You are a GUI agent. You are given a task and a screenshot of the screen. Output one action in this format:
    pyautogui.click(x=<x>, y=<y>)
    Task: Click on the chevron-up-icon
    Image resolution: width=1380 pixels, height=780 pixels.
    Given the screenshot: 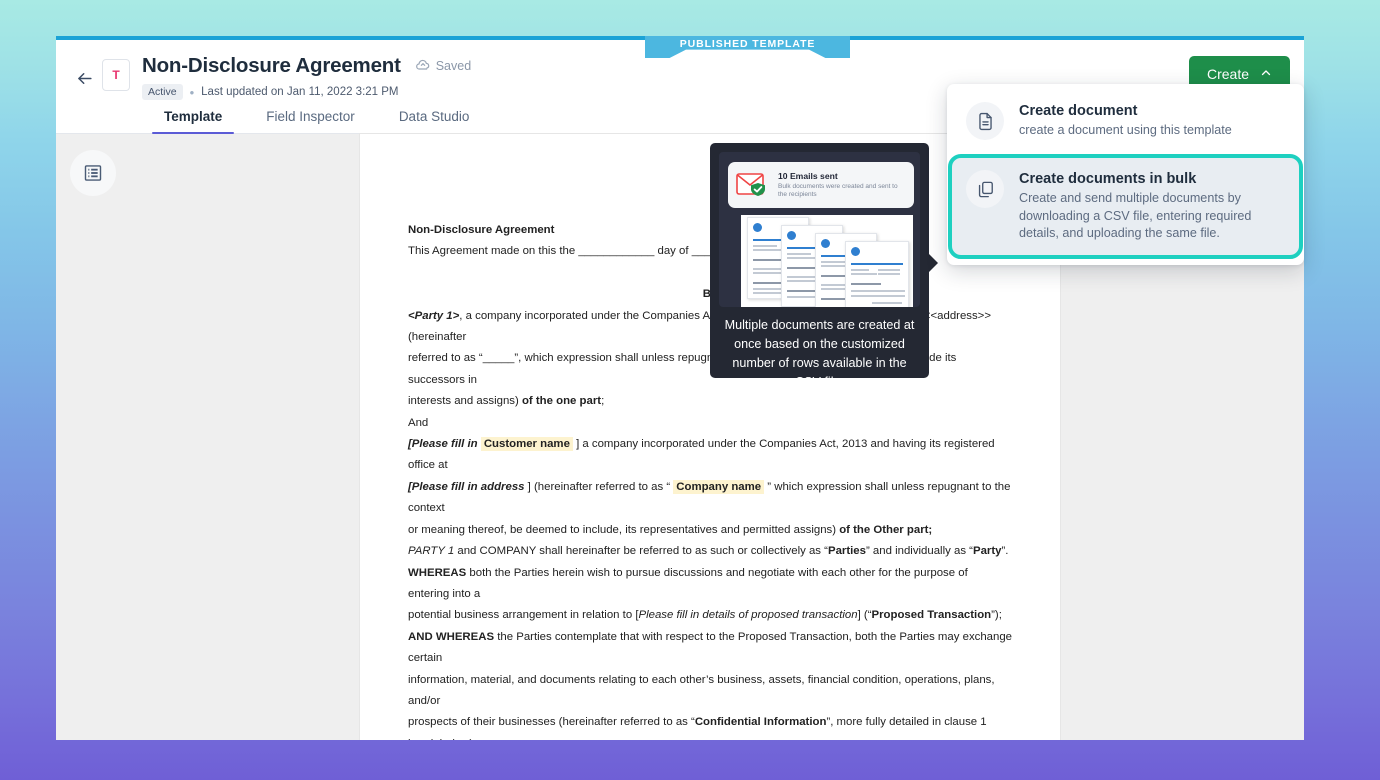 What is the action you would take?
    pyautogui.click(x=1266, y=74)
    